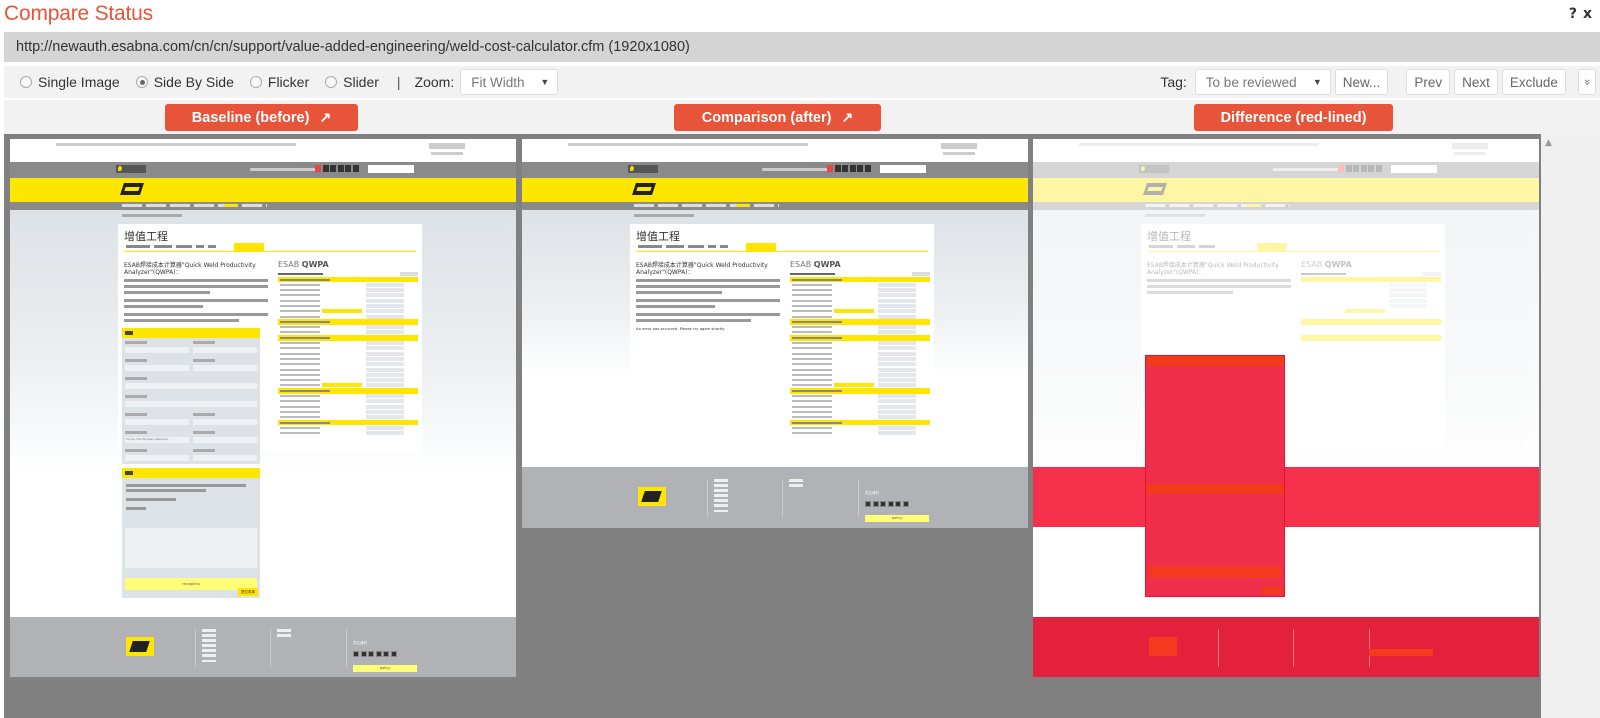  I want to click on view-mode-label: Flicker, so click(288, 82).